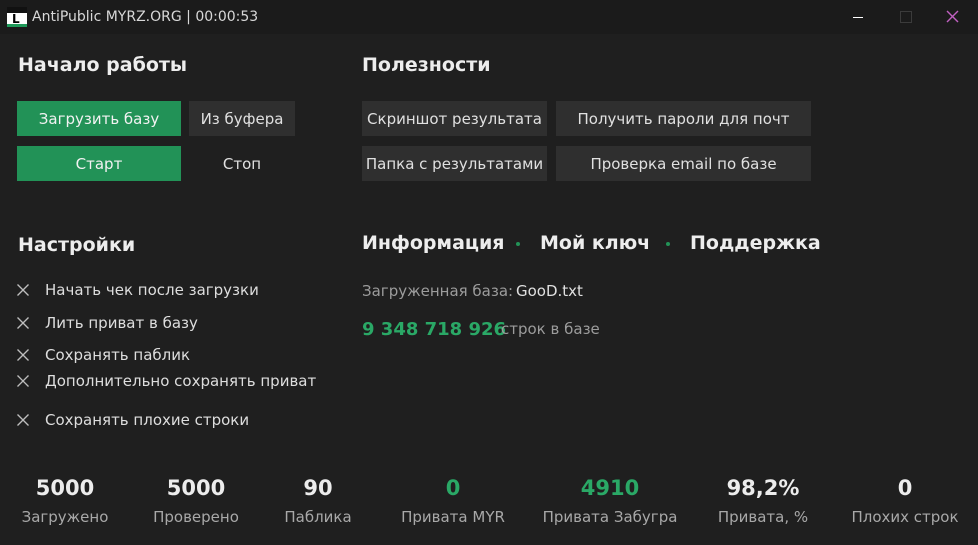 This screenshot has width=978, height=545. I want to click on minimize-icon, so click(858, 17).